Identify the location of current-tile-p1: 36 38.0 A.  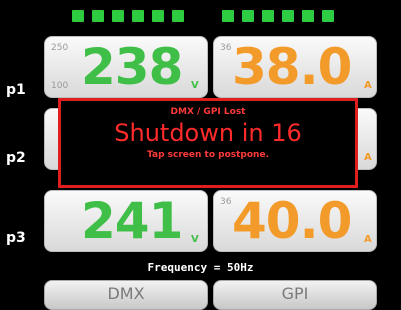
(295, 67).